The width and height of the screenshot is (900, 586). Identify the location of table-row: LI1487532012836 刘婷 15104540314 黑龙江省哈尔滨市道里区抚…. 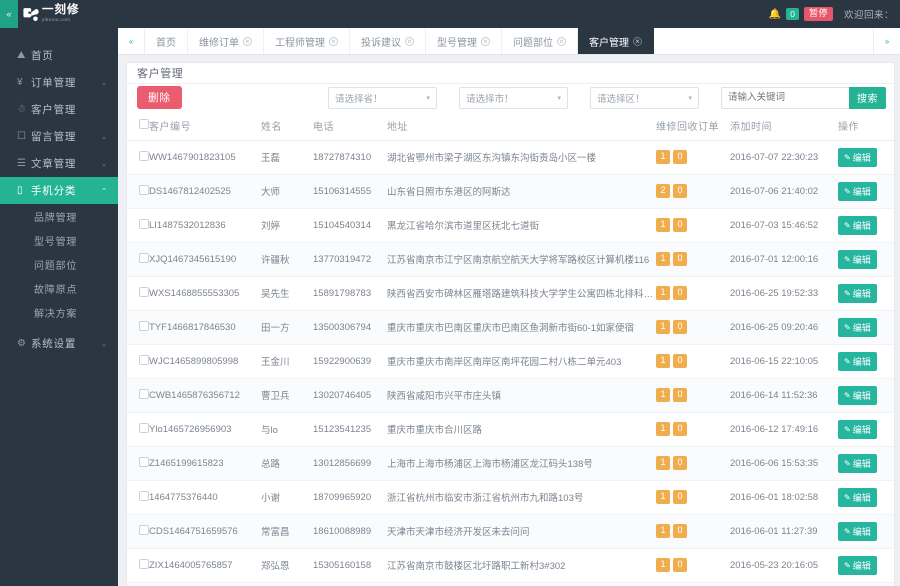
(510, 225).